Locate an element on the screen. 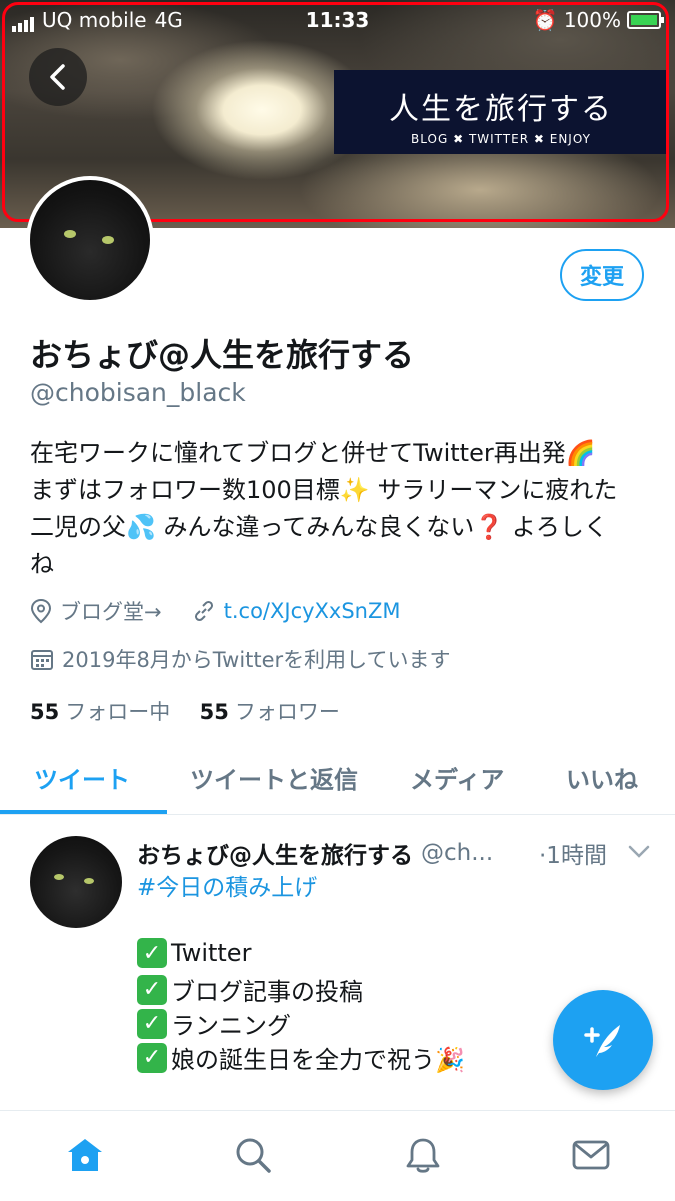  link-icon is located at coordinates (203, 611).